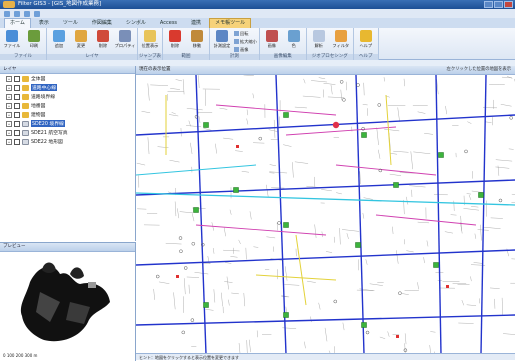 This screenshot has height=361, width=515. What do you see at coordinates (102, 23) in the screenshot?
I see `tab-3: 作図編集` at bounding box center [102, 23].